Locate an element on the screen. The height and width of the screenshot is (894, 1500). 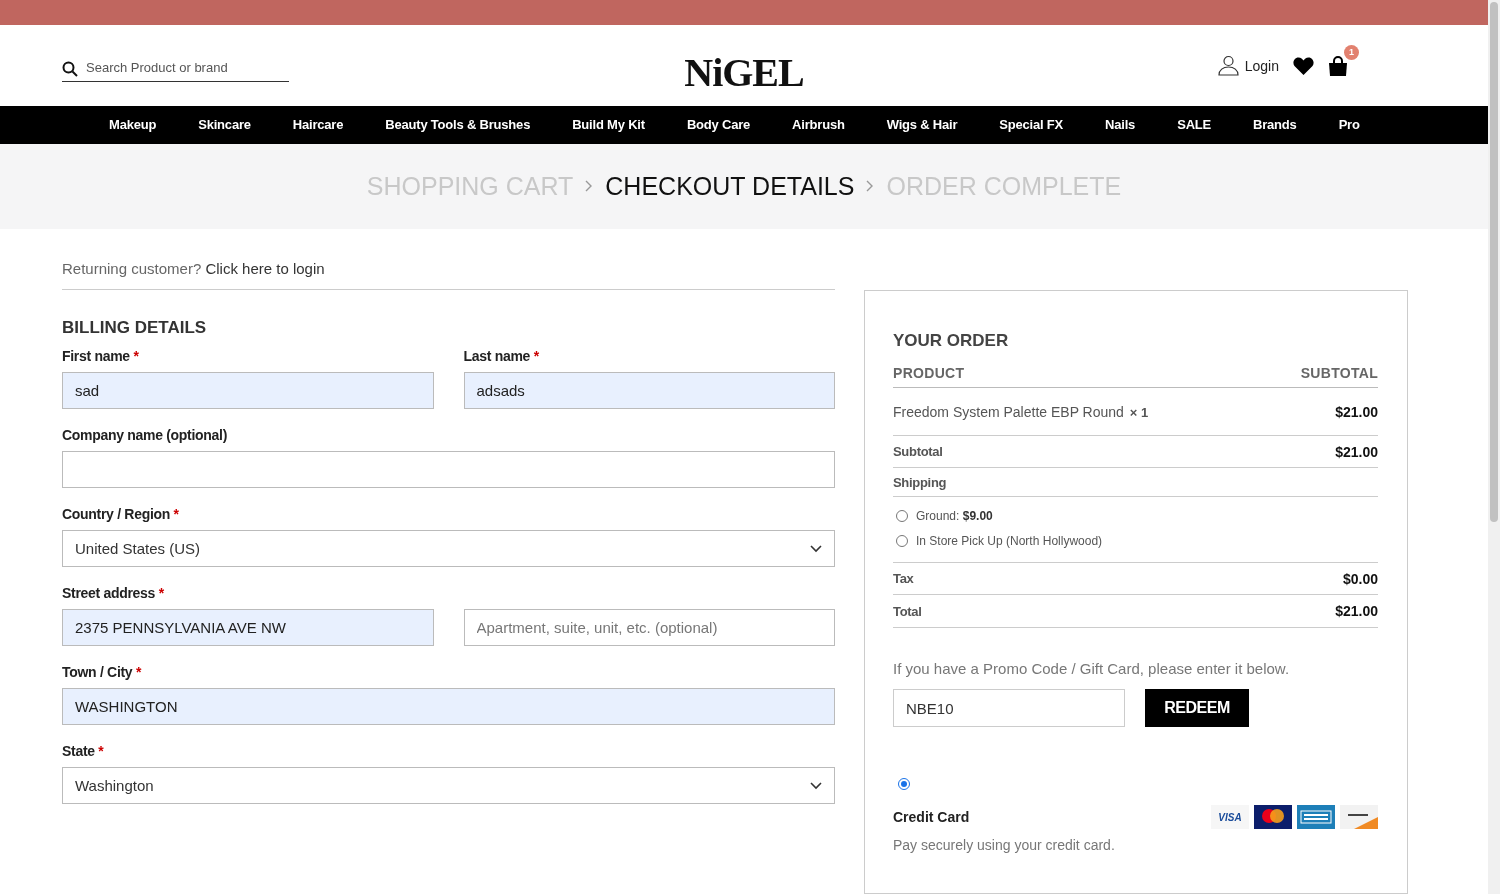
nav-link: SALE is located at coordinates (1194, 125).